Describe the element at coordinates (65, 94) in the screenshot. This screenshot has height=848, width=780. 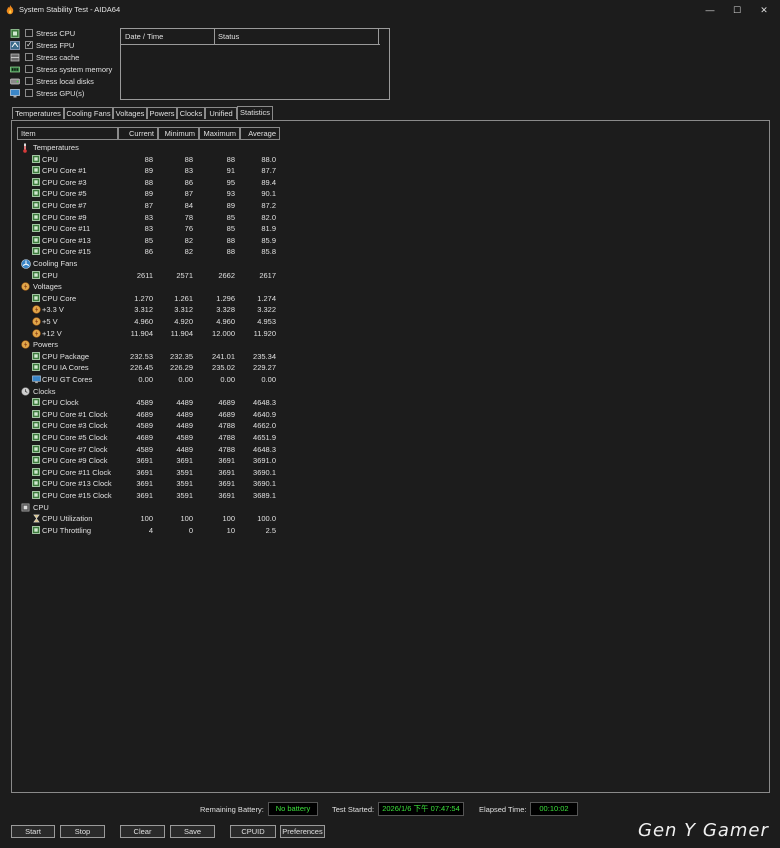
I see `stress-gpu-option: Stress GPU(s)` at that location.